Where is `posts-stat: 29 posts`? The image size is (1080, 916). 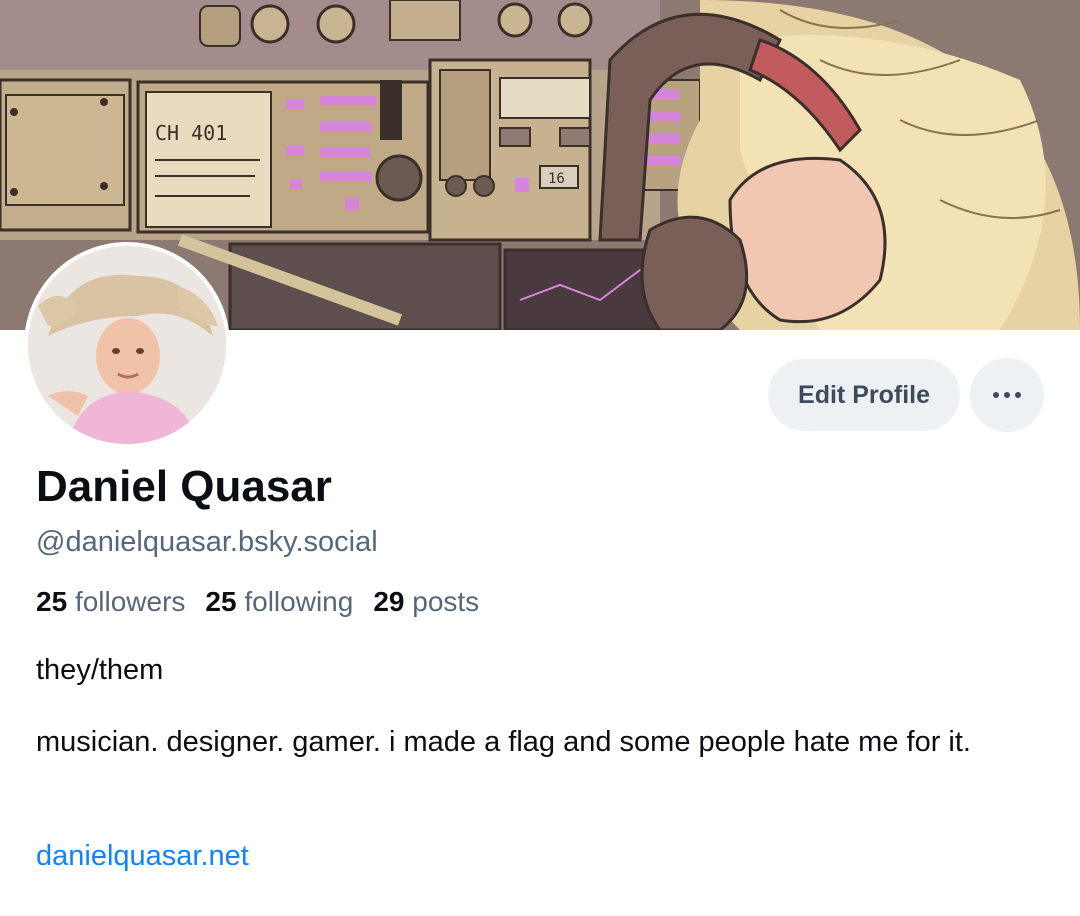
posts-stat: 29 posts is located at coordinates (426, 602).